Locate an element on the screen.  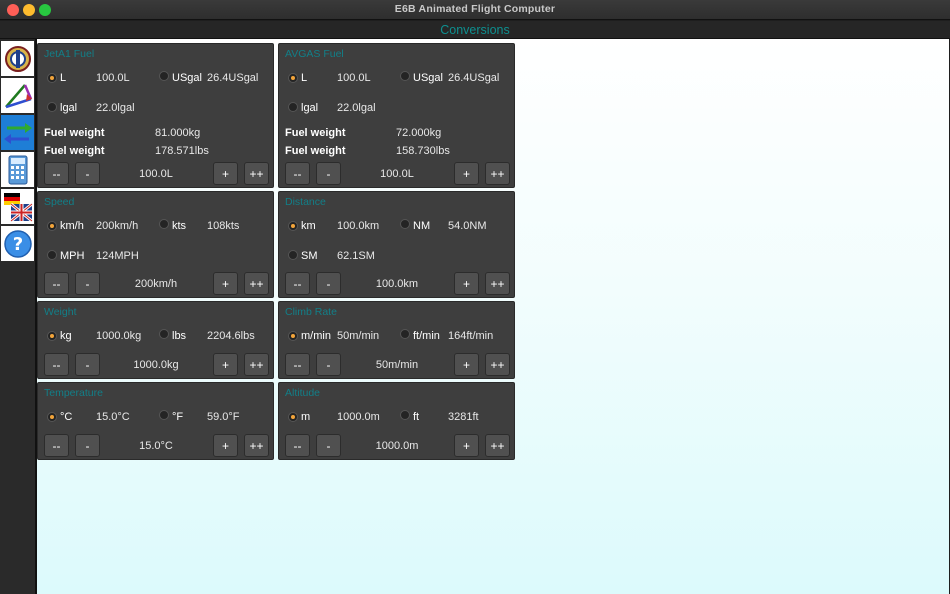
input-display: 200km/h is located at coordinates (156, 284).